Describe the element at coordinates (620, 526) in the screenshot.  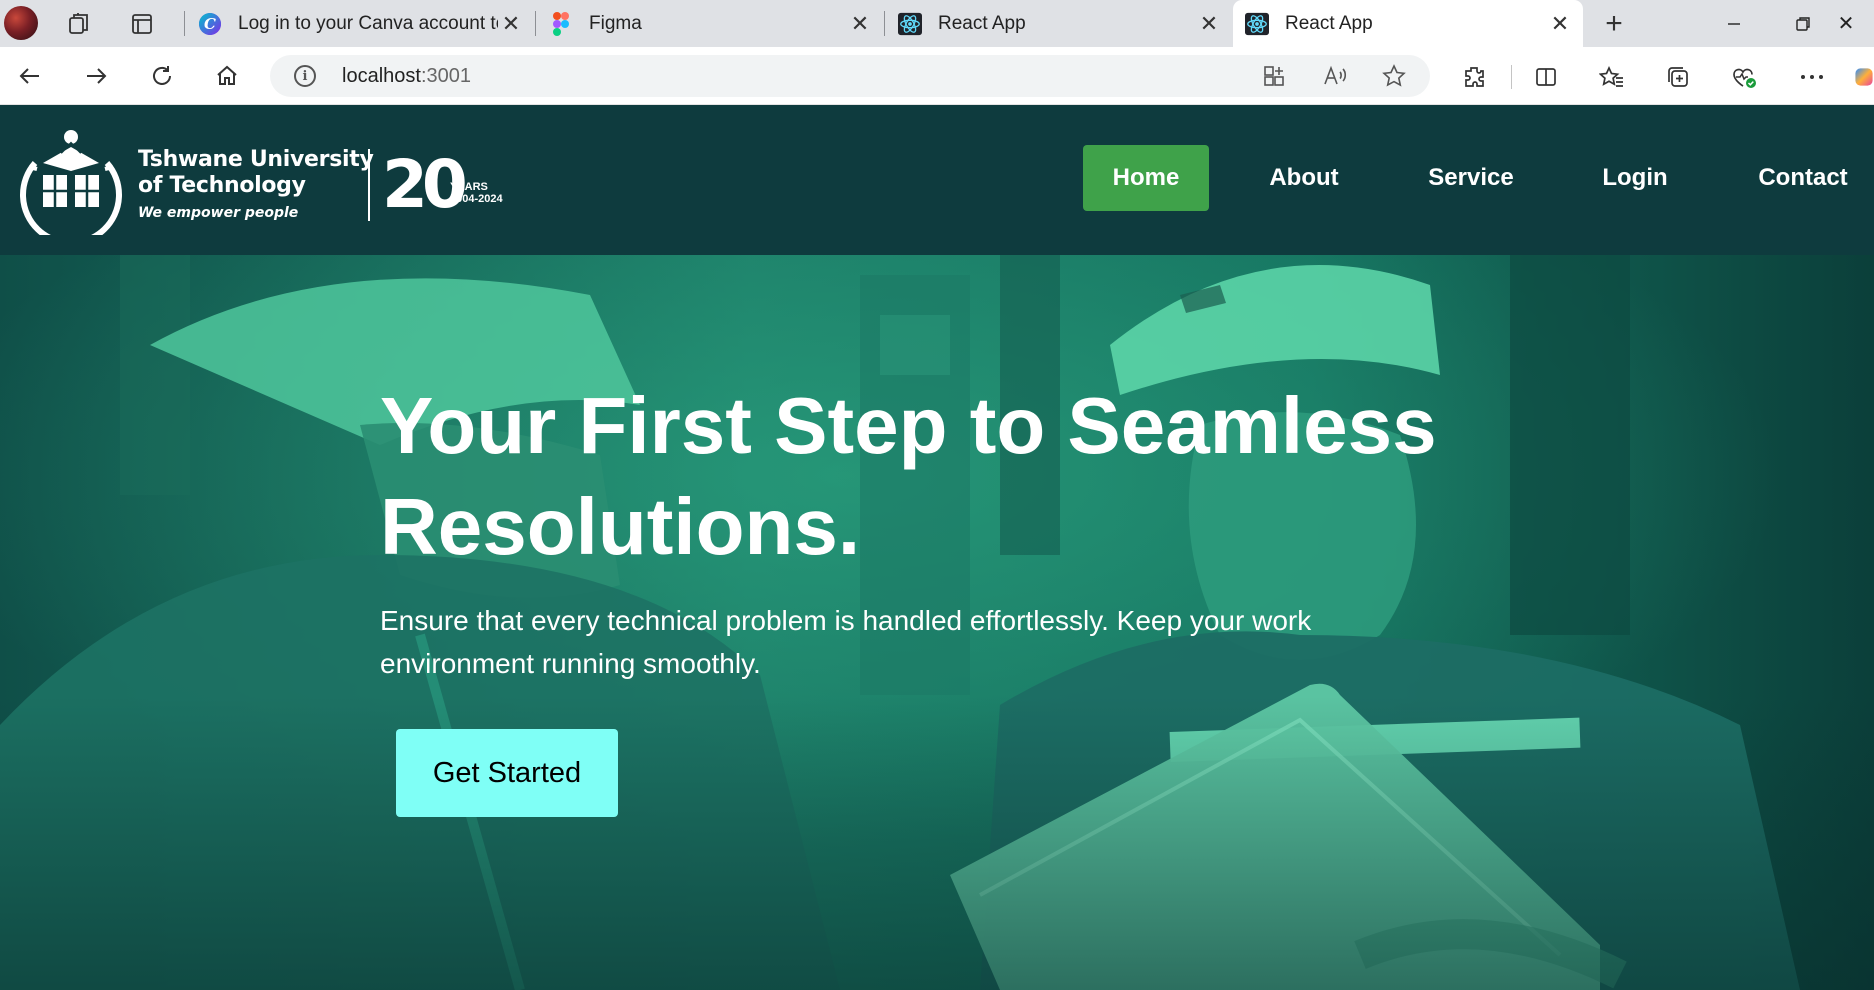
I see `hero-title-line-2: Resolutions.` at that location.